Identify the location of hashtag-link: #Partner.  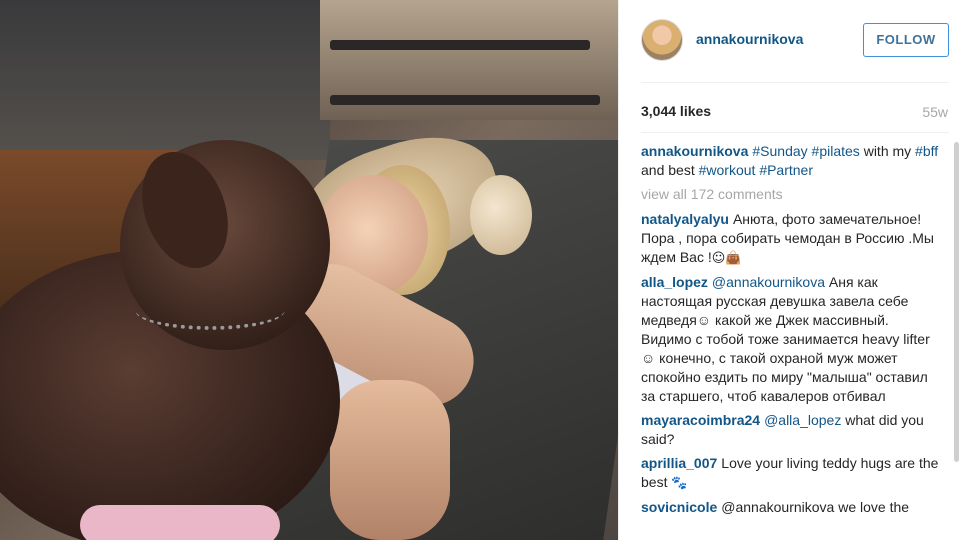
(786, 170).